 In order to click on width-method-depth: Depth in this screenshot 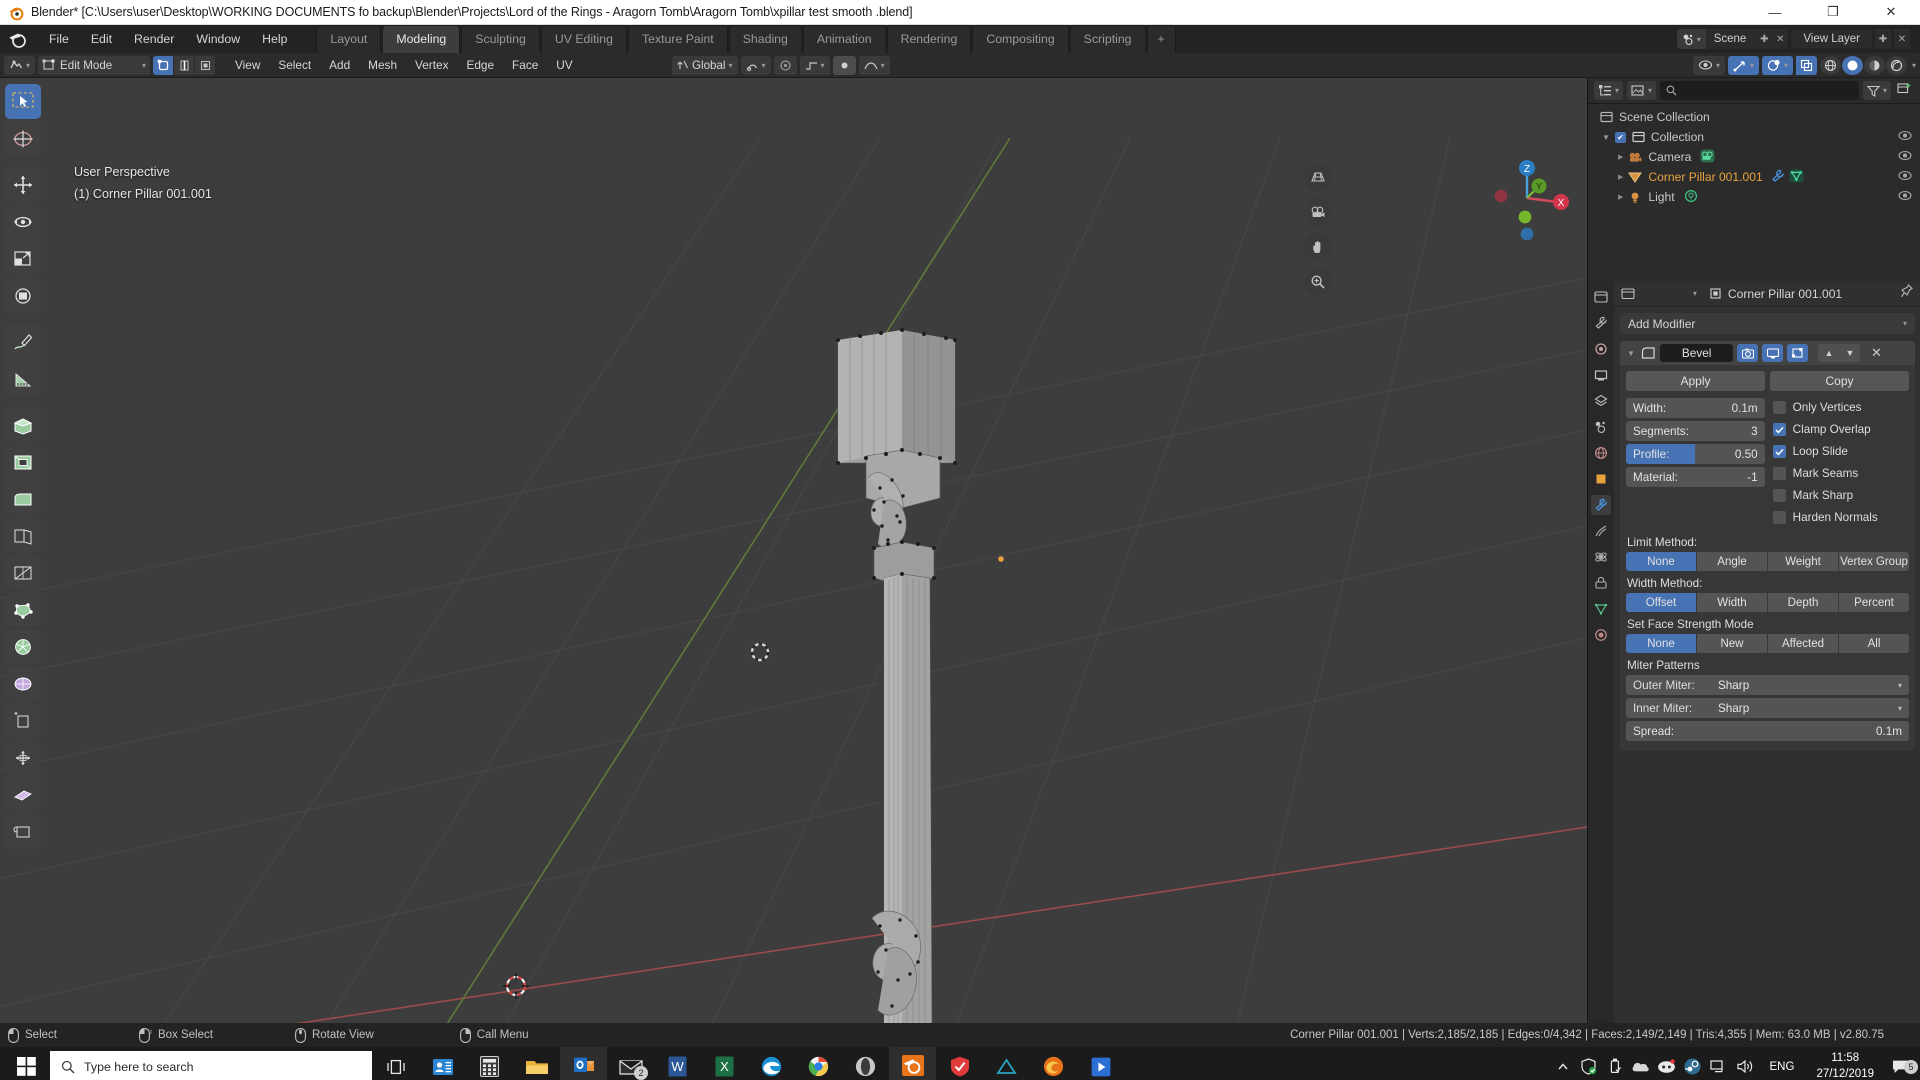, I will do `click(1803, 602)`.